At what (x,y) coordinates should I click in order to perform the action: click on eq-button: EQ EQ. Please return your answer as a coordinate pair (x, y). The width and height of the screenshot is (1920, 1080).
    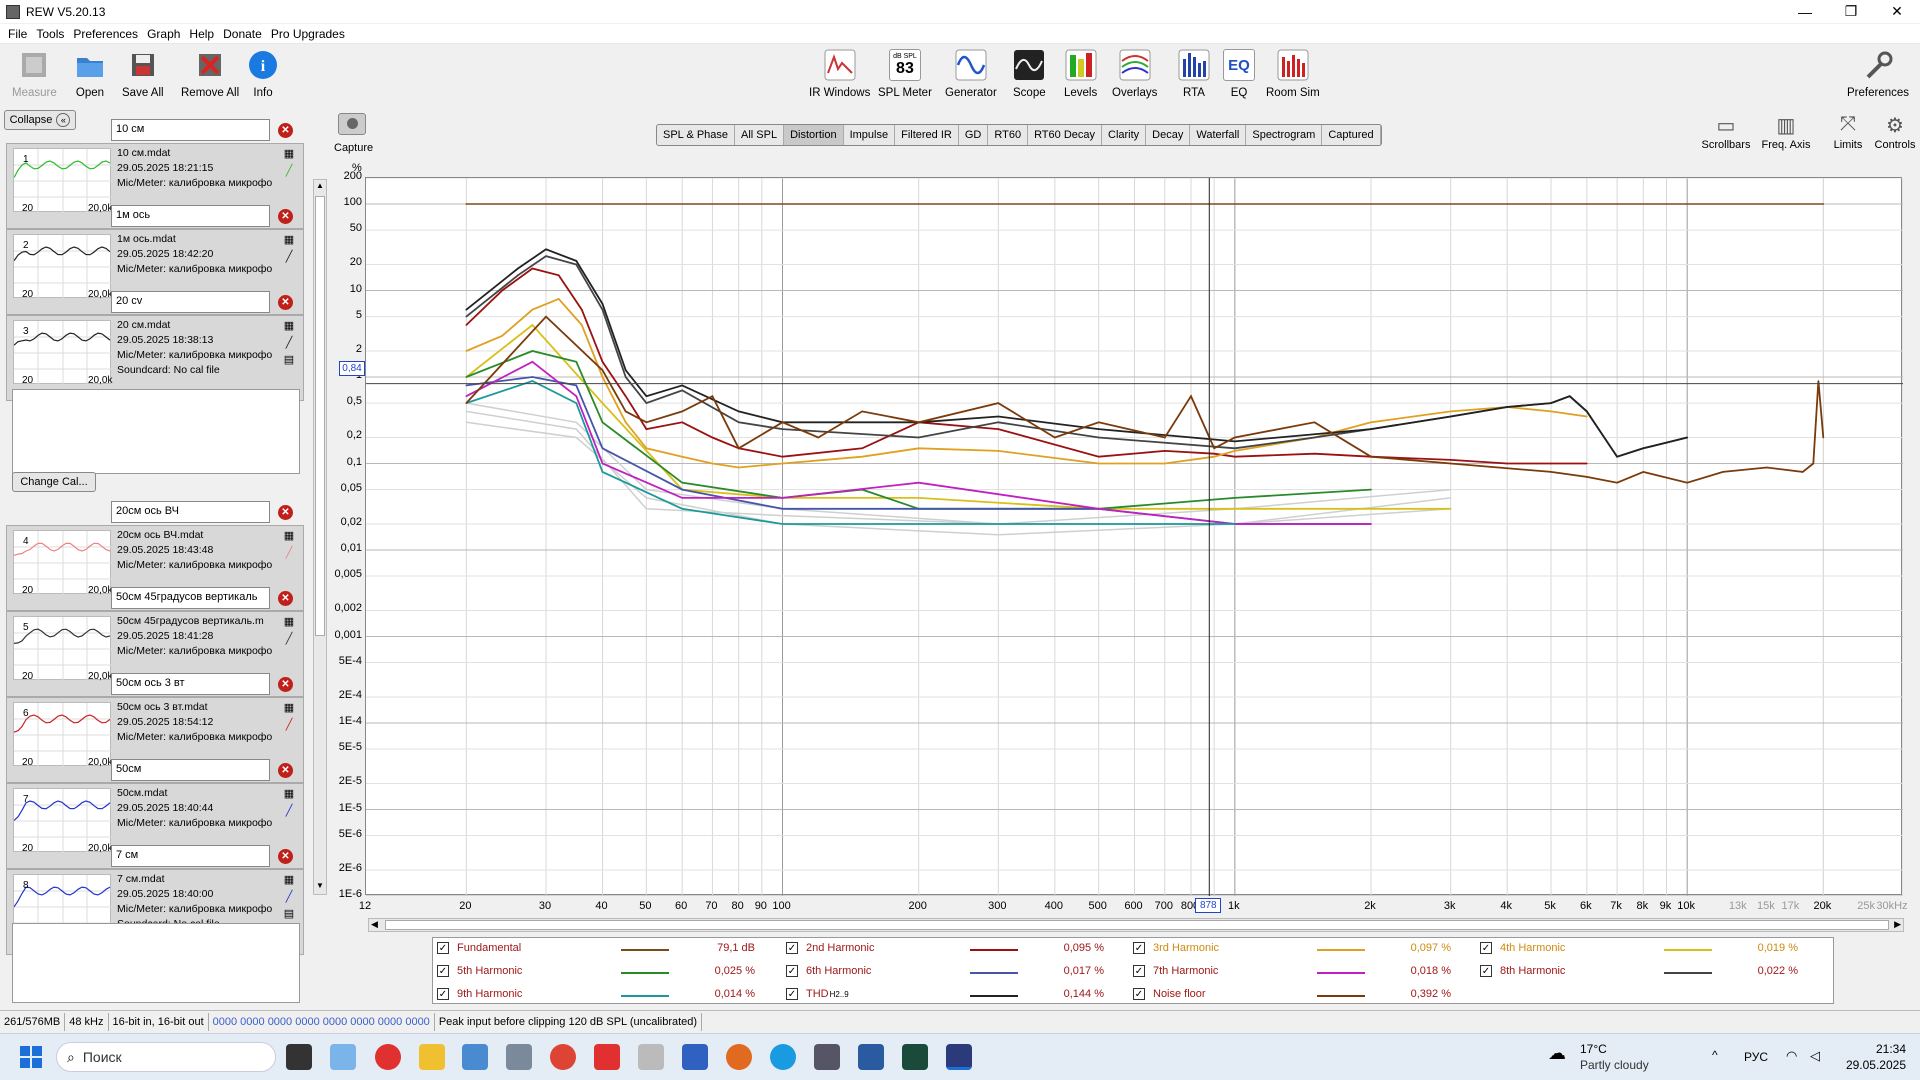
    Looking at the image, I should click on (1239, 74).